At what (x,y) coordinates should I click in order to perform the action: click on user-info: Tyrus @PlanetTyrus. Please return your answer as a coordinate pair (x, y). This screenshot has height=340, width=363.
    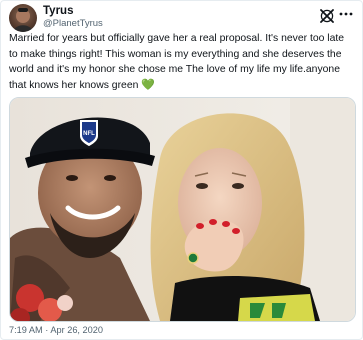
    Looking at the image, I should click on (73, 17).